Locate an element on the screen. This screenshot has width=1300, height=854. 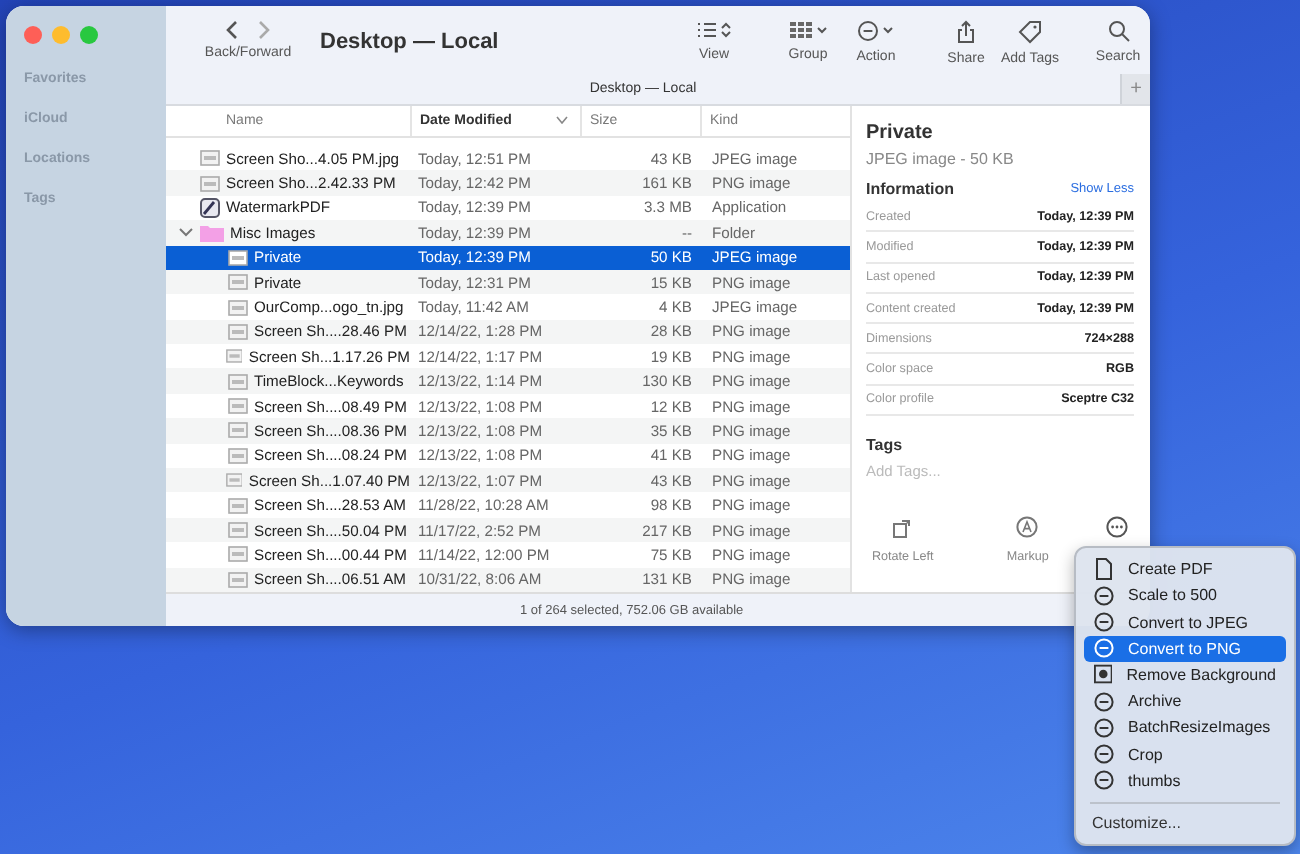
section-heading: Tags is located at coordinates (885, 445).